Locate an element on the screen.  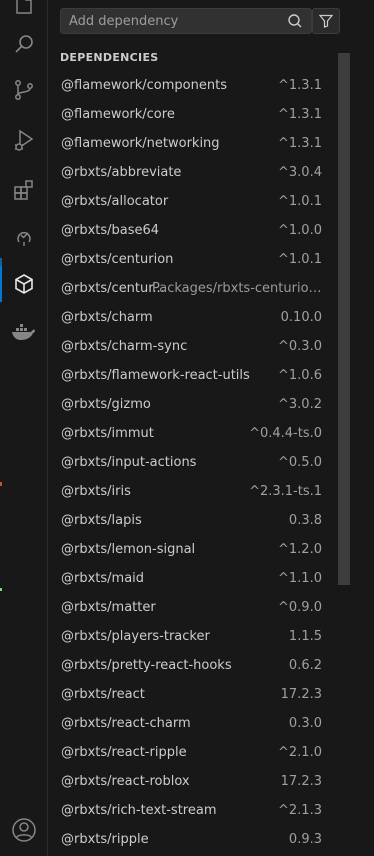
dependency-name: @rbxts/charm is located at coordinates (107, 317).